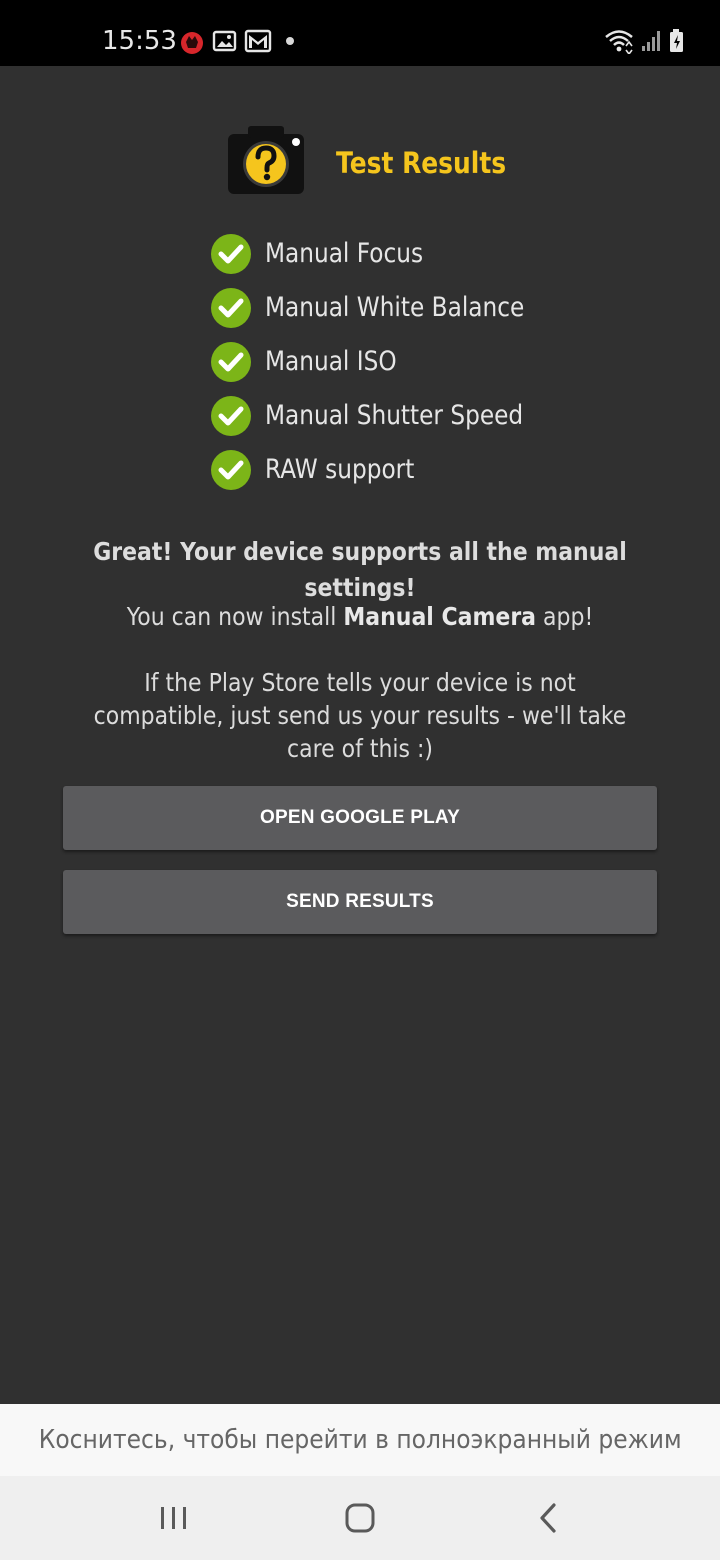 The width and height of the screenshot is (720, 1560). I want to click on signal-icon, so click(654, 42).